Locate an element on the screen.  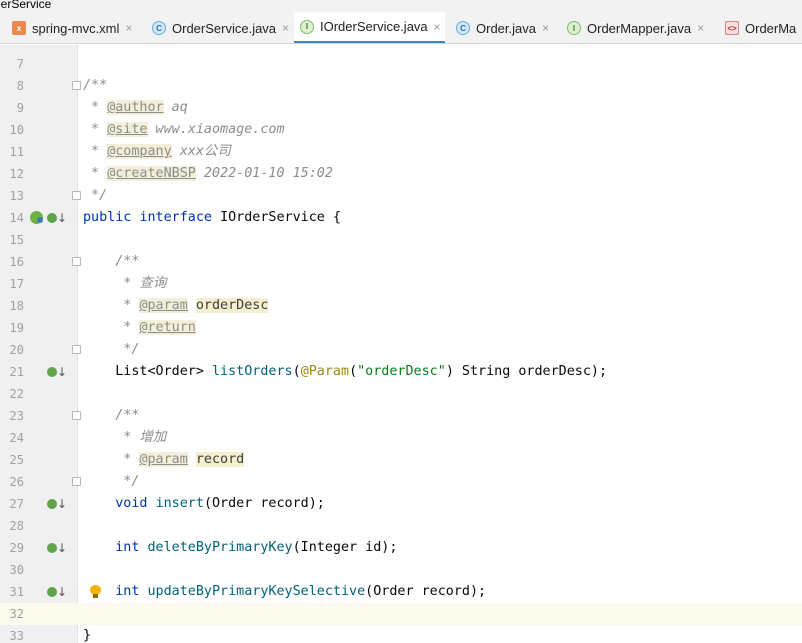
code-line: 11 * @company xxx公司 is located at coordinates (401, 152).